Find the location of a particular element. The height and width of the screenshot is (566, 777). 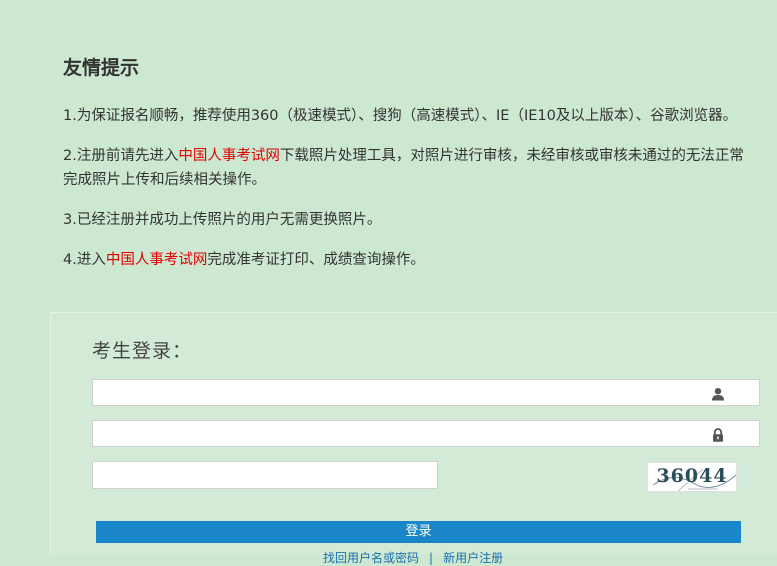

password-field-wrapper is located at coordinates (426, 433).